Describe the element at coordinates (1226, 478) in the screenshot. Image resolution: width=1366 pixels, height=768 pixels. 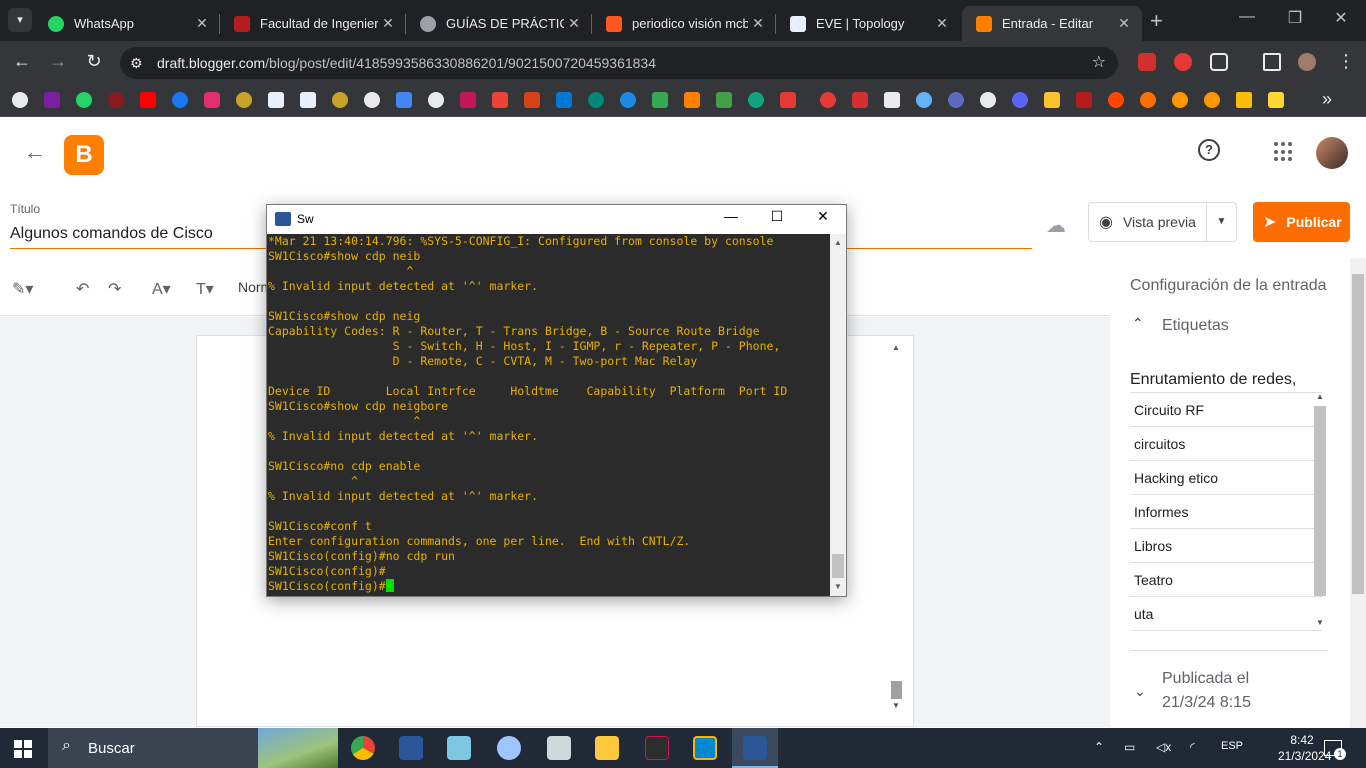
I see `list-item: Hacking etico` at that location.